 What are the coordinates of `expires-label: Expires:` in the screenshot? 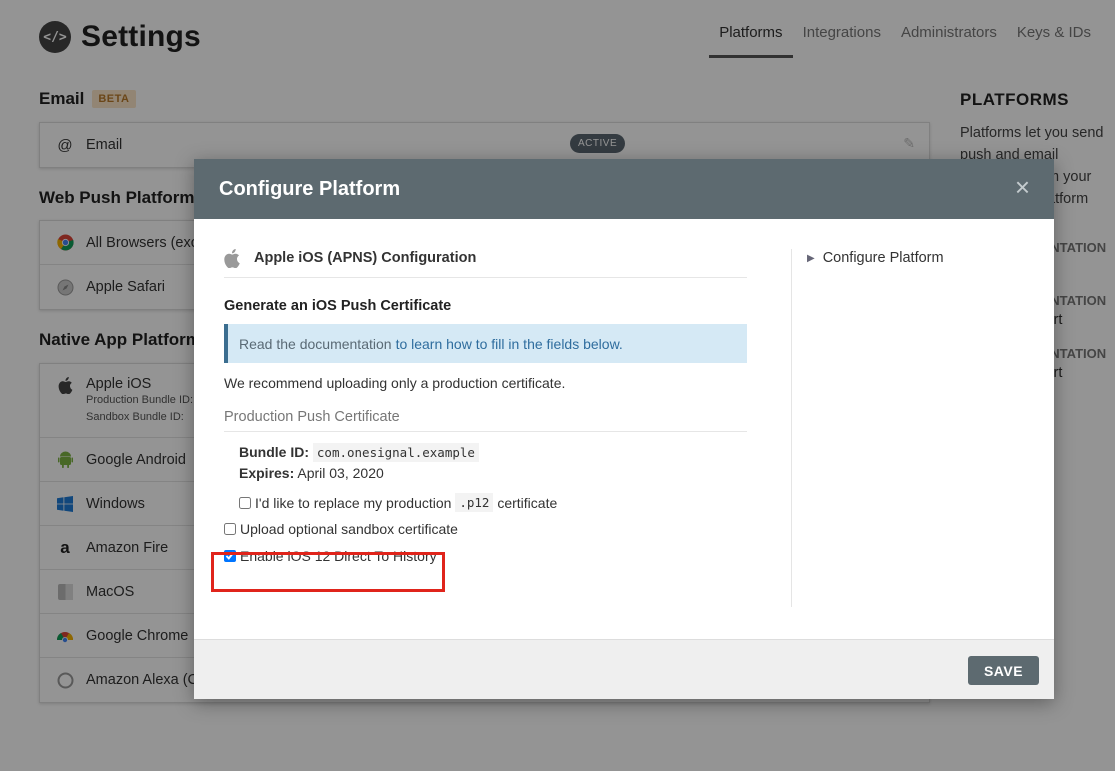 It's located at (267, 473).